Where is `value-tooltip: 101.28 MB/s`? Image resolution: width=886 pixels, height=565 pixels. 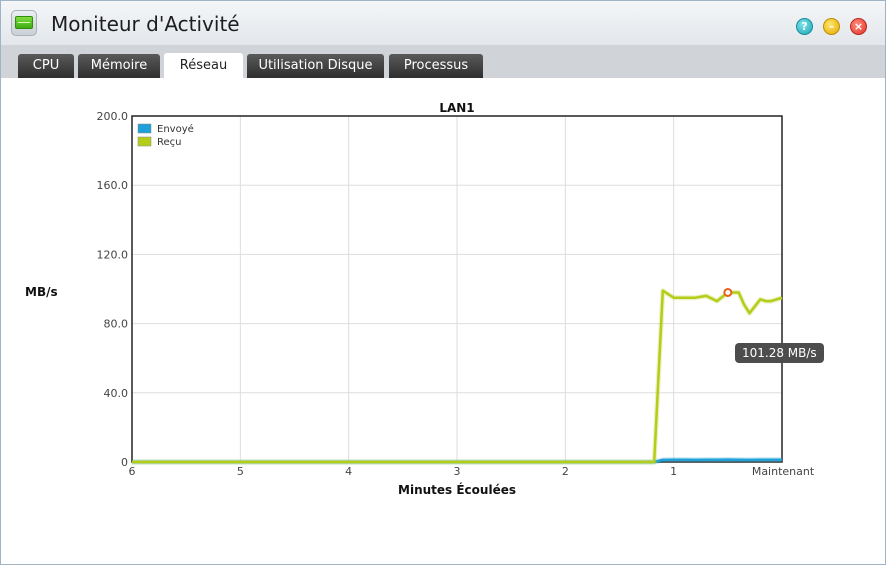
value-tooltip: 101.28 MB/s is located at coordinates (779, 353).